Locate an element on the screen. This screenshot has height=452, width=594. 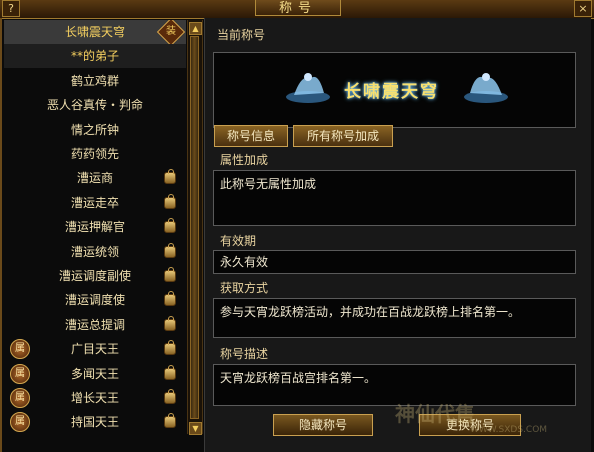
watermark-url: WWW.SXDS.COM is located at coordinates (509, 430).